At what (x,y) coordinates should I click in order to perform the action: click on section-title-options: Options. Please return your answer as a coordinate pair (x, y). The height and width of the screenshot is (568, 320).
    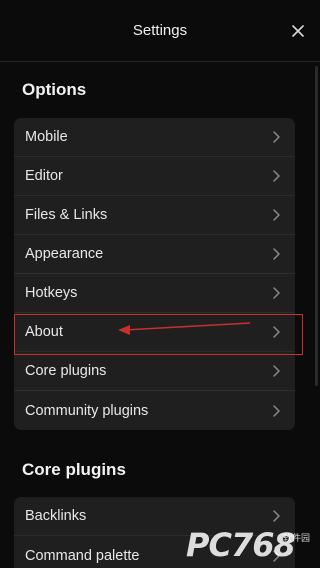
    Looking at the image, I should click on (54, 89).